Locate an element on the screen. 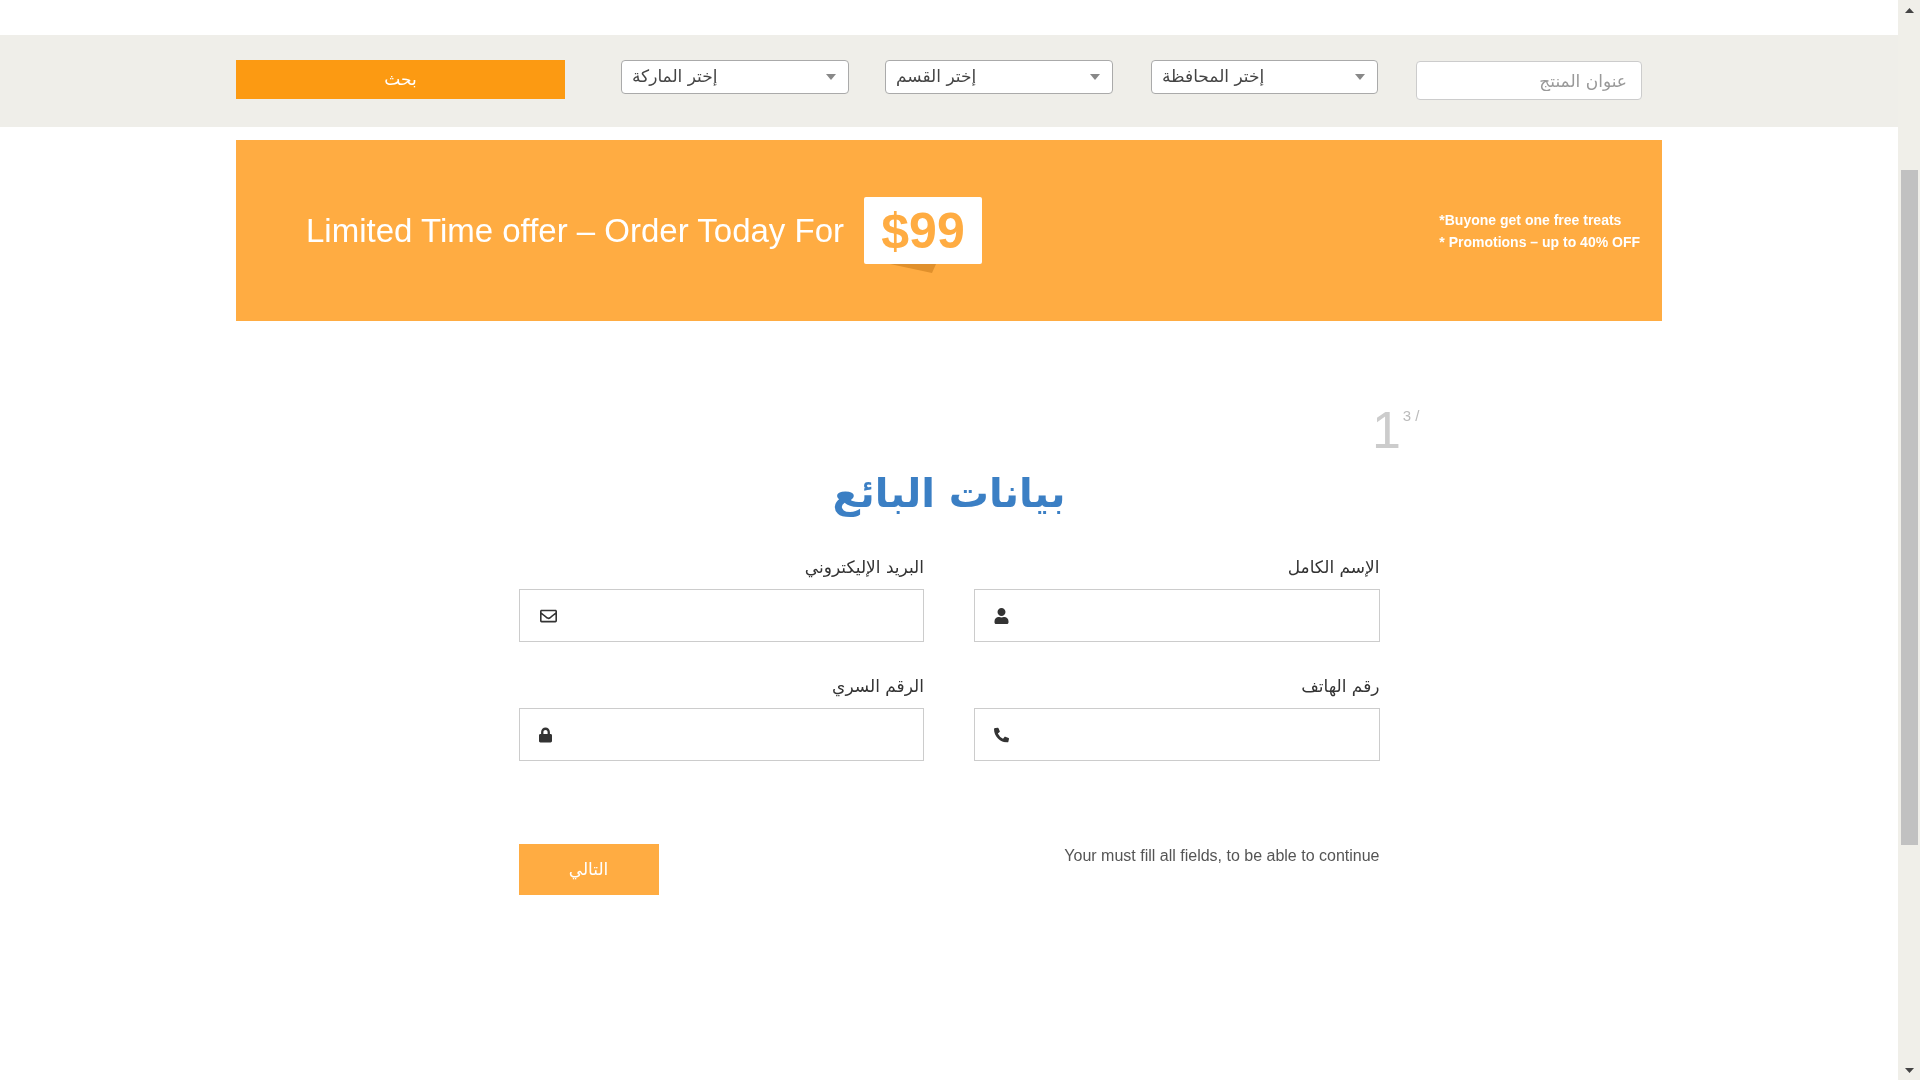 This screenshot has height=1080, width=1920. mail-icon is located at coordinates (548, 615).